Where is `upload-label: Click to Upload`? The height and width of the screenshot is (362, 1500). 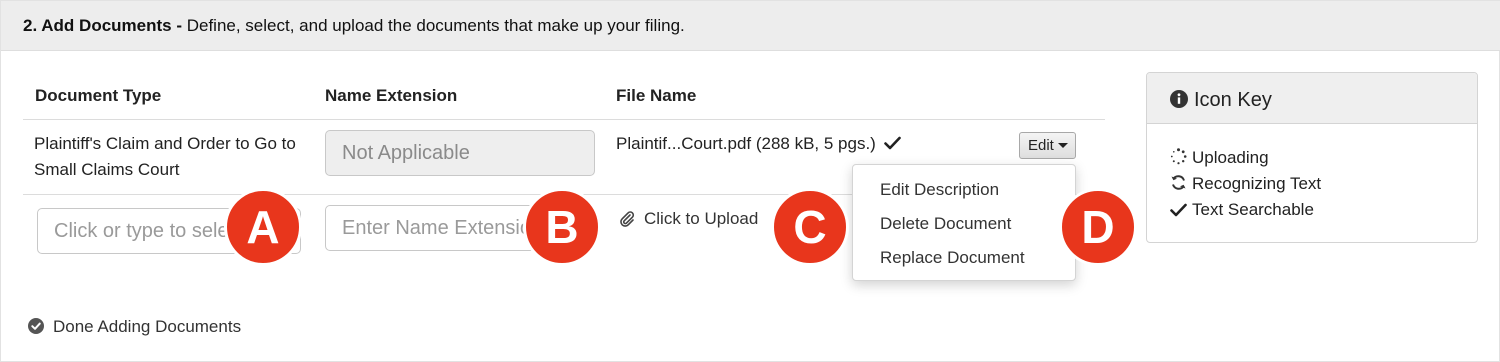
upload-label: Click to Upload is located at coordinates (701, 218).